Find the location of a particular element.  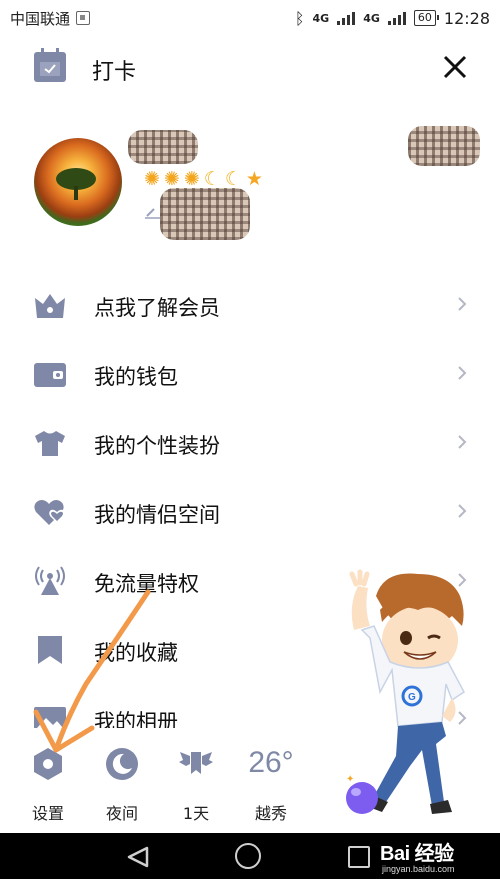

carrier-name: 中国联通 is located at coordinates (40, 18).